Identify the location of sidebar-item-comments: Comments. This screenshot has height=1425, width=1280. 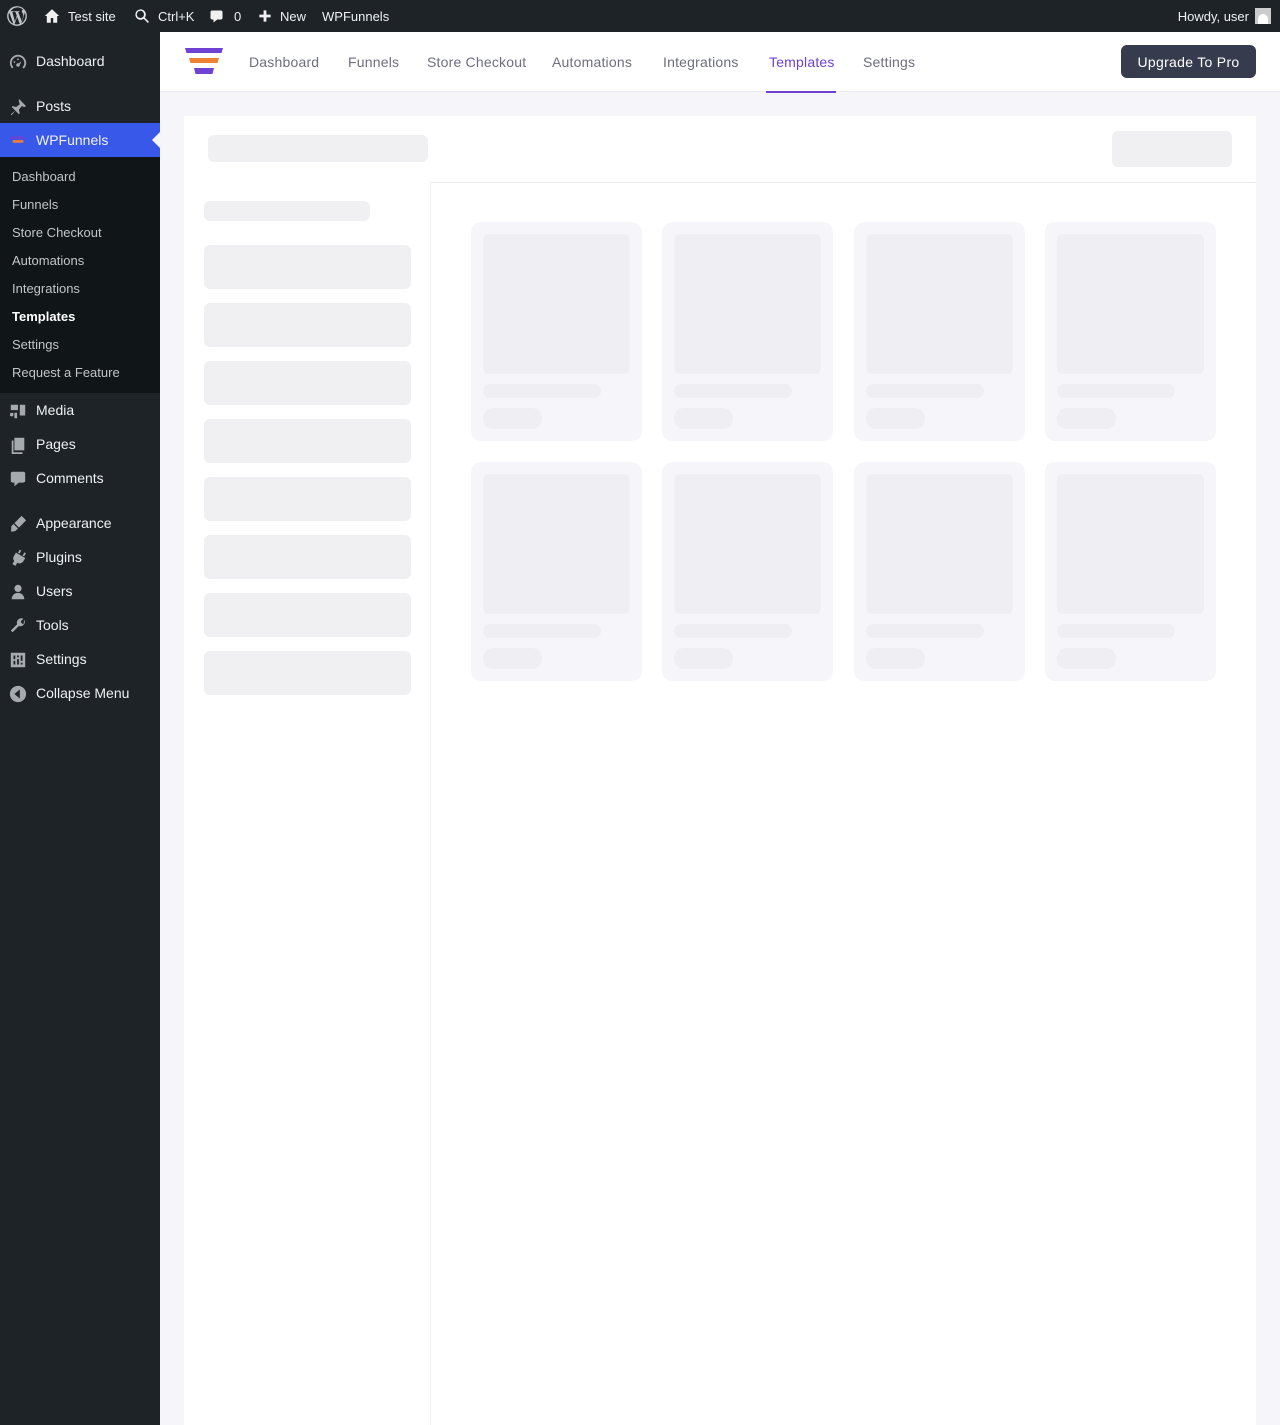
(80, 478).